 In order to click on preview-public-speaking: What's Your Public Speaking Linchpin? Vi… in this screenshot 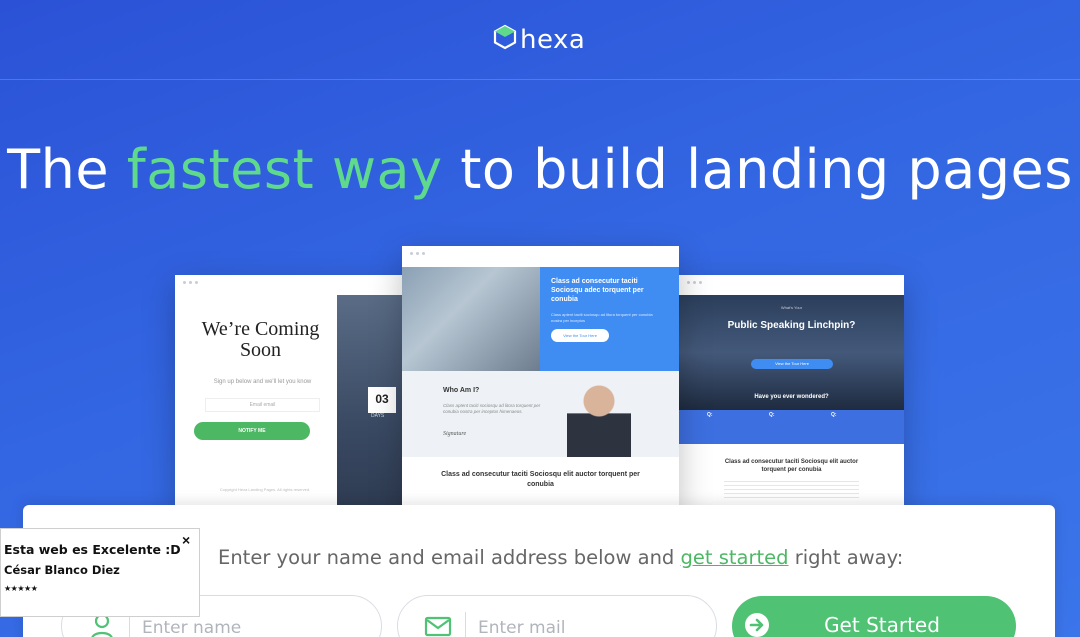, I will do `click(791, 392)`.